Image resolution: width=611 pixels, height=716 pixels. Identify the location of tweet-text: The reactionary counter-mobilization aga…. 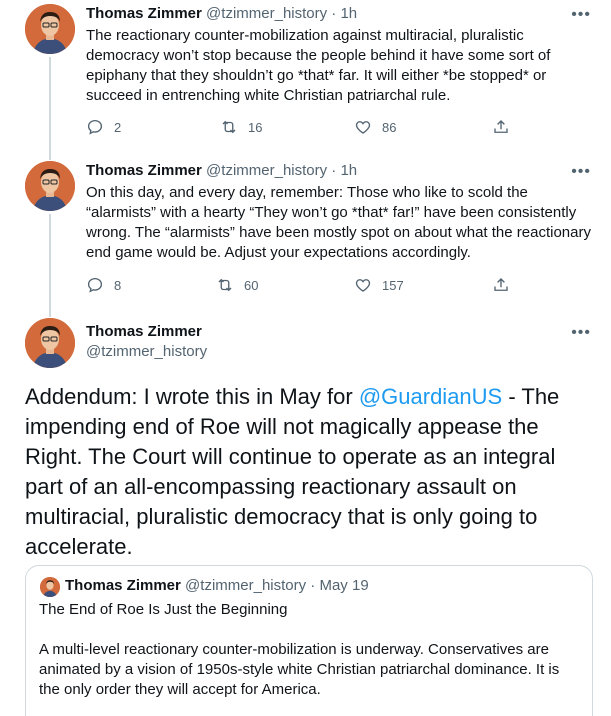
(318, 65).